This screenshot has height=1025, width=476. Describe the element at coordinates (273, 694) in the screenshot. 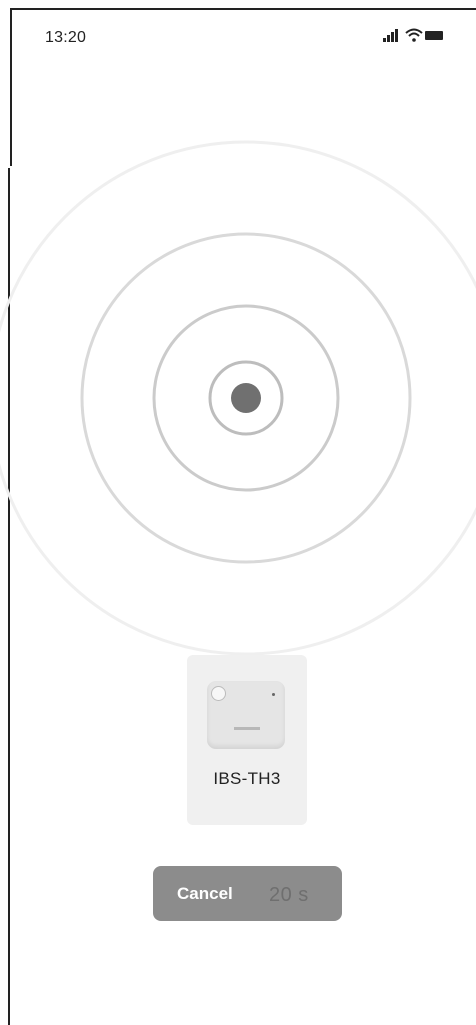

I see `sensor-led` at that location.